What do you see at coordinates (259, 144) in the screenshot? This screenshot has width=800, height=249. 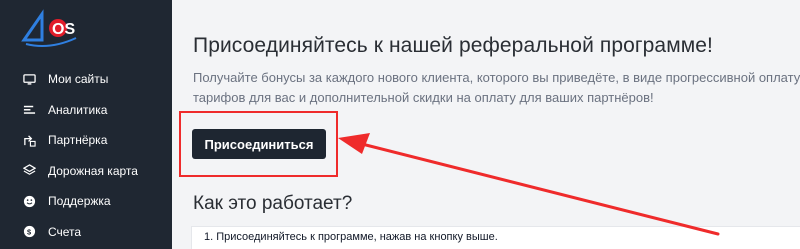 I see `join-program-button: Присоединиться` at bounding box center [259, 144].